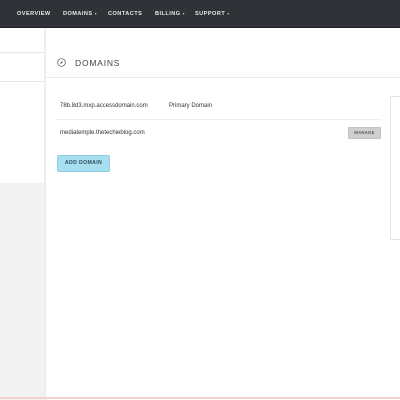 The height and width of the screenshot is (400, 400). What do you see at coordinates (395, 168) in the screenshot?
I see `side-panel` at bounding box center [395, 168].